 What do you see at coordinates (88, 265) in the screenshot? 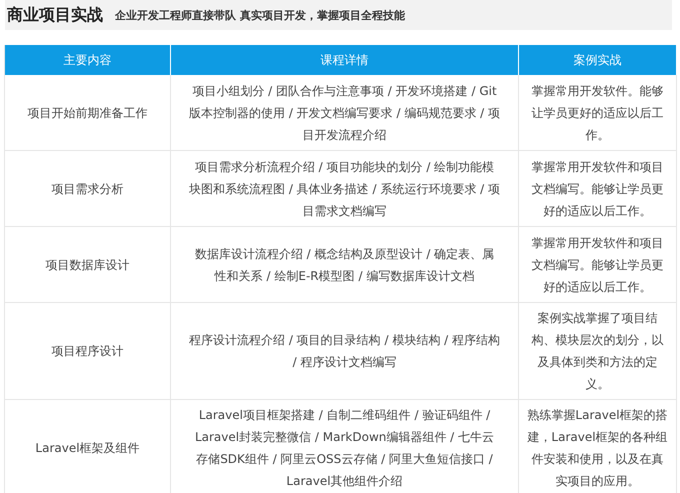
I see `table-cell: 项目数据库设计` at bounding box center [88, 265].